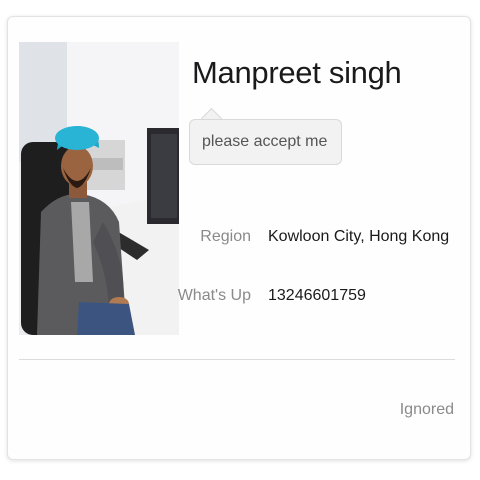  Describe the element at coordinates (317, 295) in the screenshot. I see `whats-up-value: 13246601759` at that location.